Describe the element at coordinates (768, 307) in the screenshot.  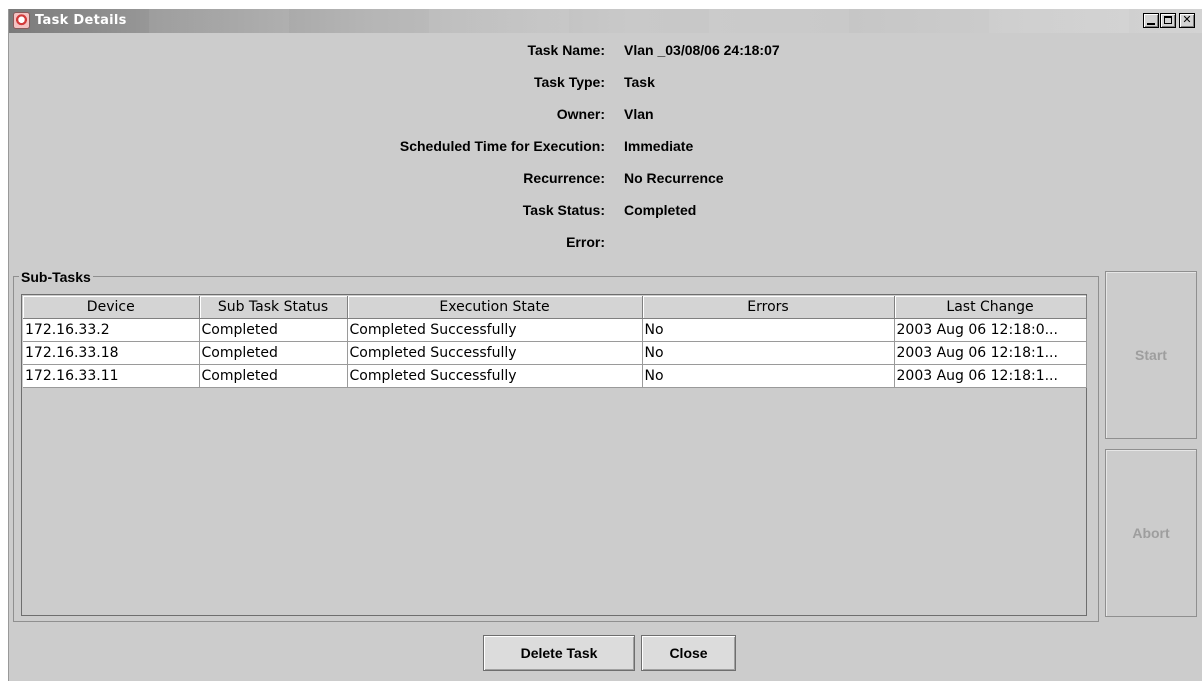
I see `column-header-errors: Errors` at that location.